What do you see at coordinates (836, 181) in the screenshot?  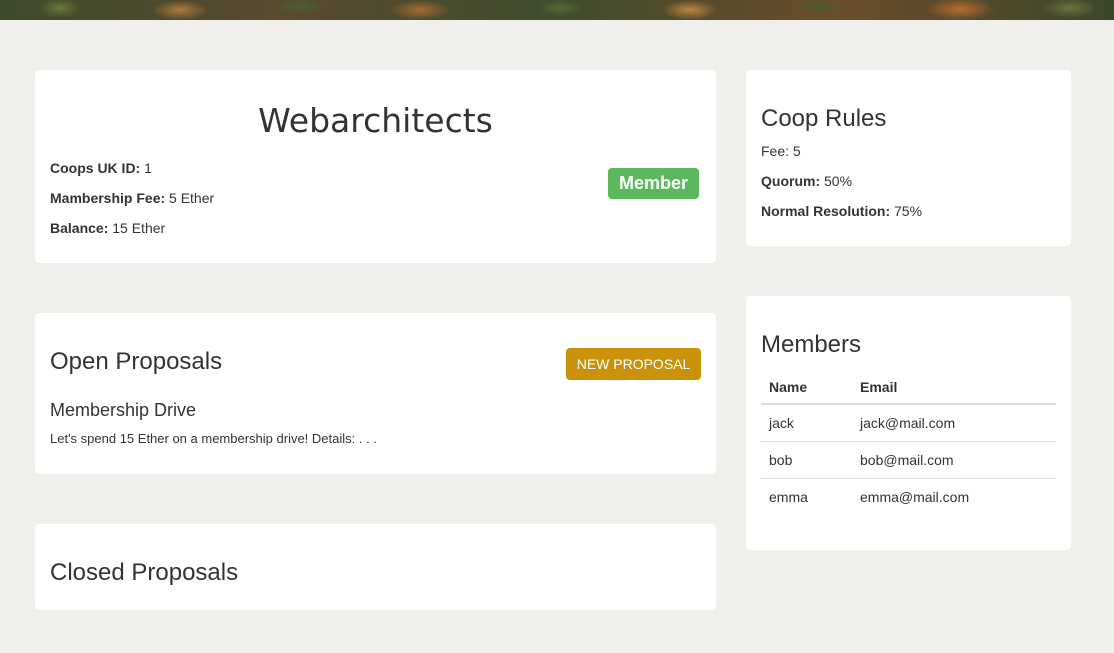 I see `quorum-value: 50%` at bounding box center [836, 181].